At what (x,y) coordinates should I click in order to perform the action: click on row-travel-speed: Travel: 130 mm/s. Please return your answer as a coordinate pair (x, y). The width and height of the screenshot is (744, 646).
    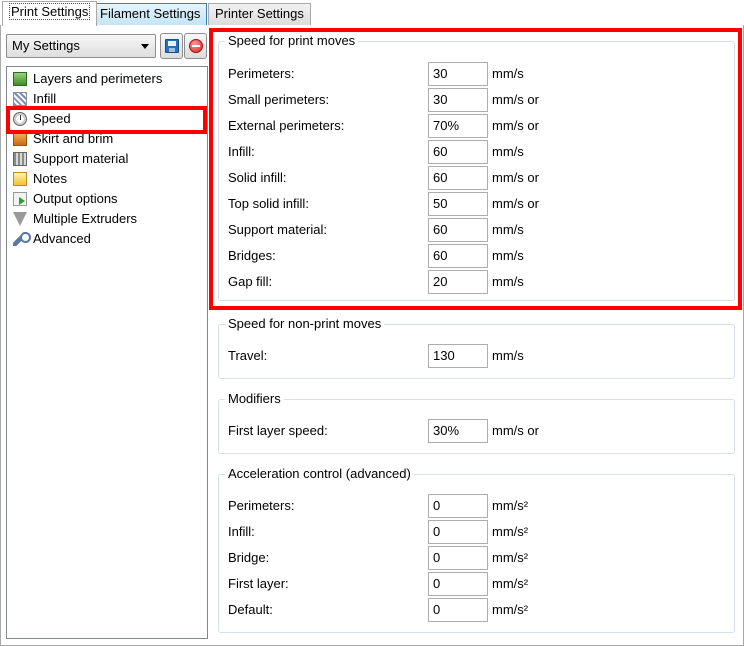
    Looking at the image, I should click on (478, 356).